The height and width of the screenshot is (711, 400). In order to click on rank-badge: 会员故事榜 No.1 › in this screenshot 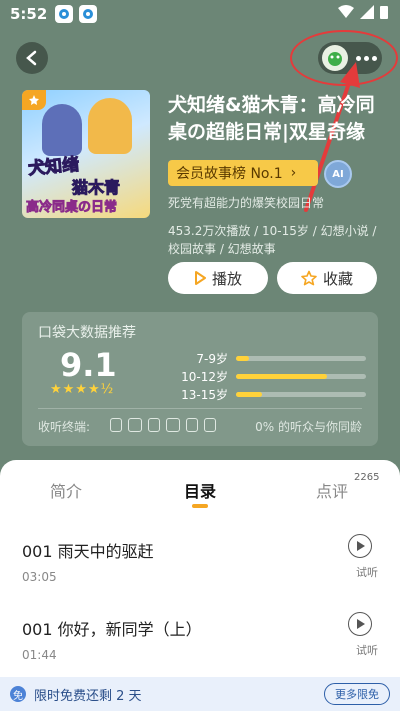, I will do `click(243, 173)`.